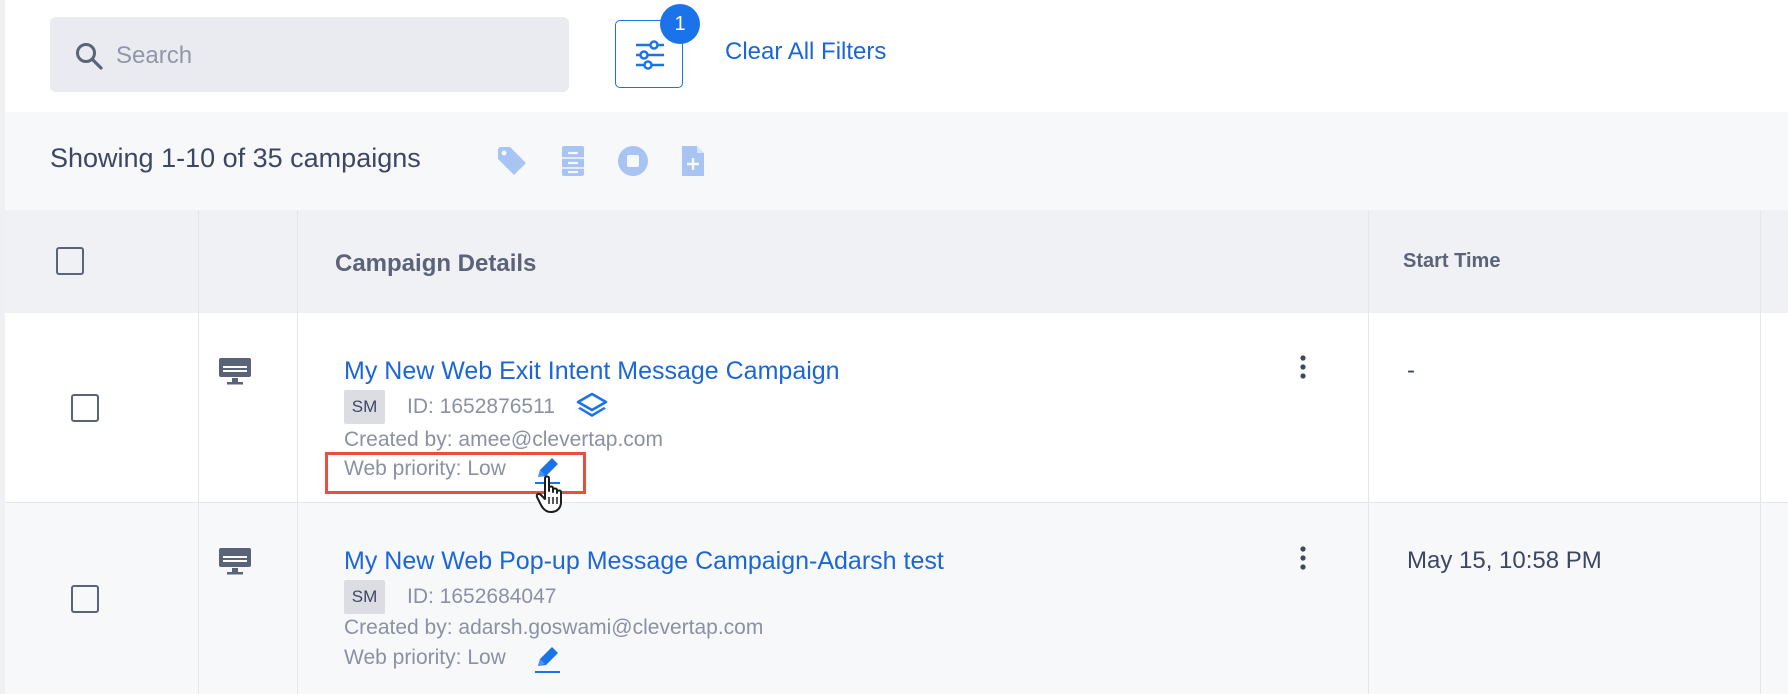 The image size is (1788, 694). What do you see at coordinates (309, 54) in the screenshot?
I see `search-input: Search` at bounding box center [309, 54].